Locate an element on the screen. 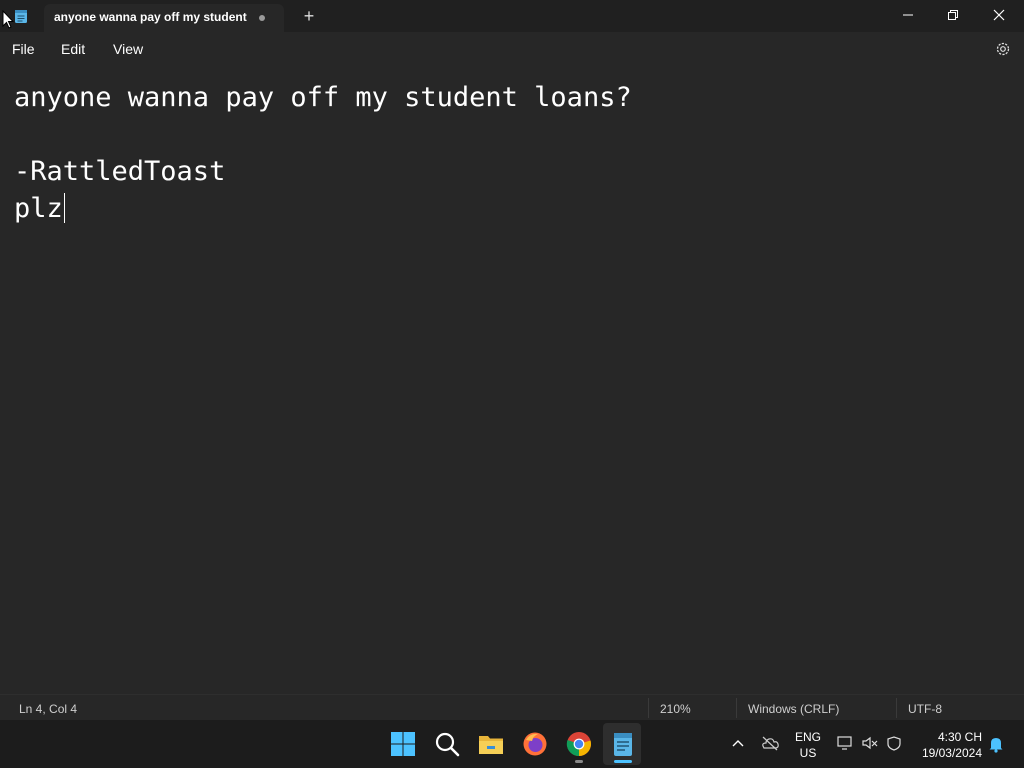  title-bar: anyone wanna pay off my student + is located at coordinates (512, 16).